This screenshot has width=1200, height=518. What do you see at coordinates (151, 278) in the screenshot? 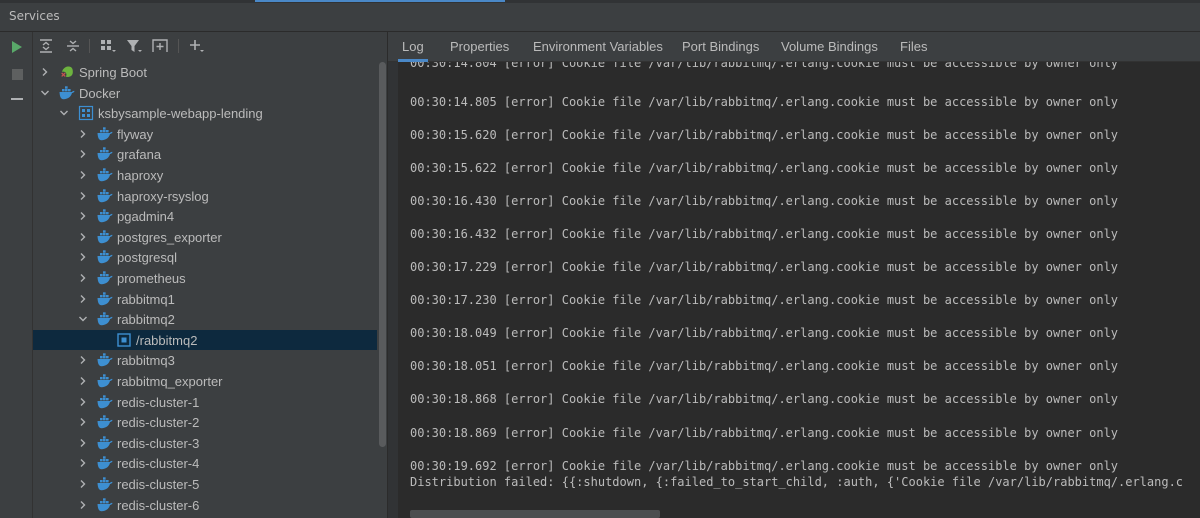
I see `tree-item-label: prometheus` at bounding box center [151, 278].